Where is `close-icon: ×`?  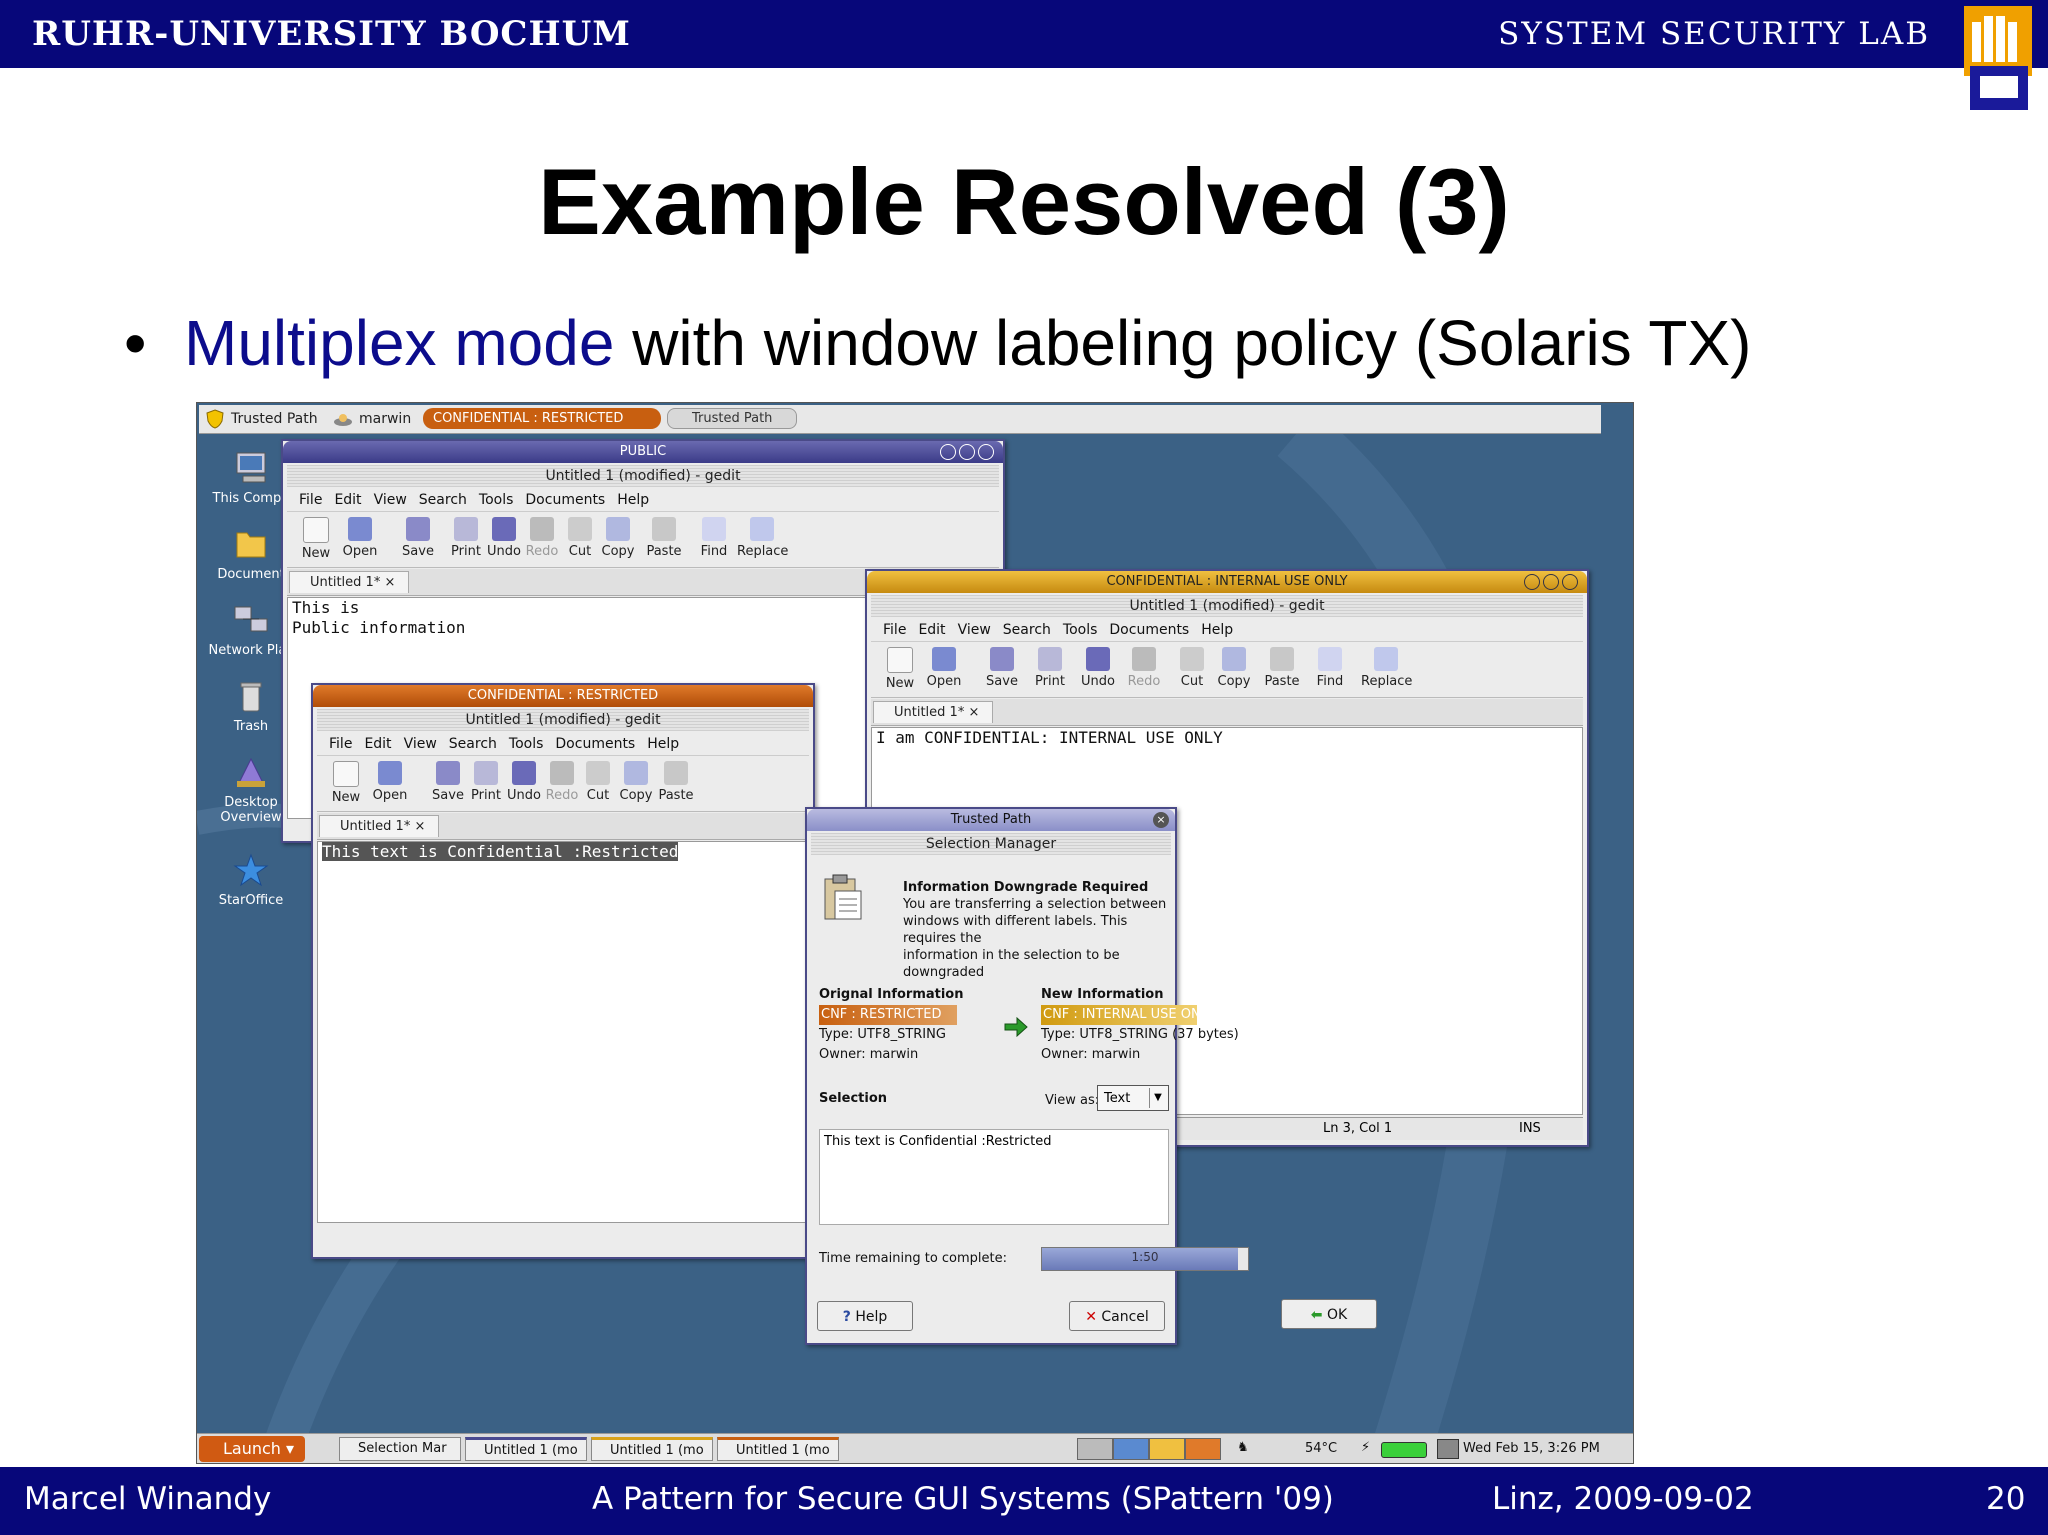
close-icon: × is located at coordinates (1161, 820).